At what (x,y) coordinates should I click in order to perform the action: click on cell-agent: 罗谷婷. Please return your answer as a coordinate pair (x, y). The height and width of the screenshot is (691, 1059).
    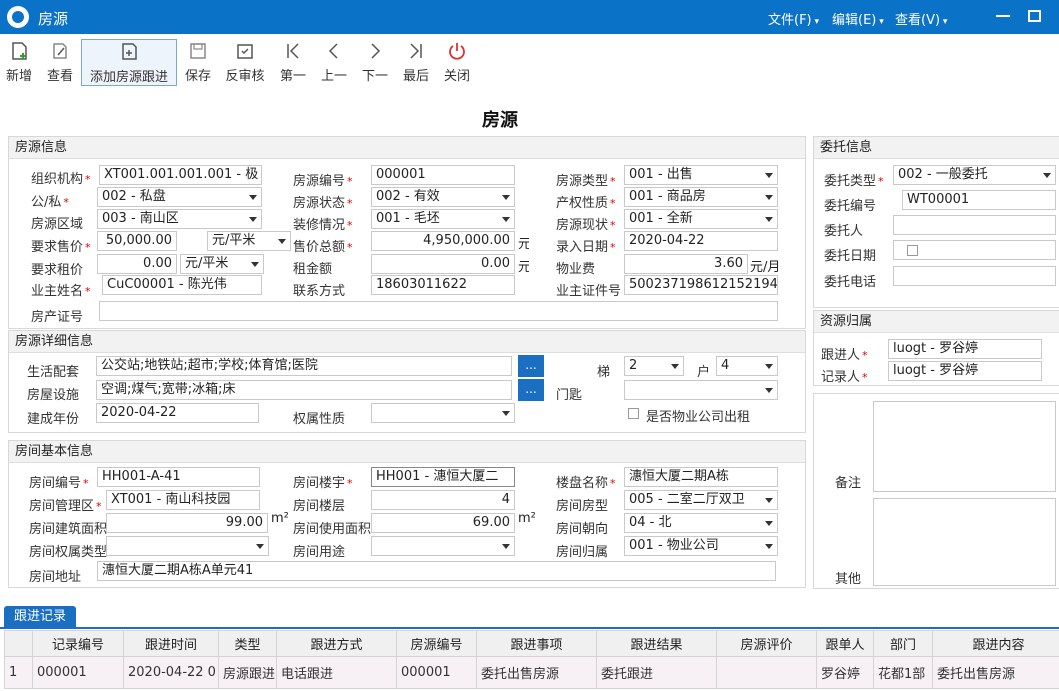
    Looking at the image, I should click on (845, 672).